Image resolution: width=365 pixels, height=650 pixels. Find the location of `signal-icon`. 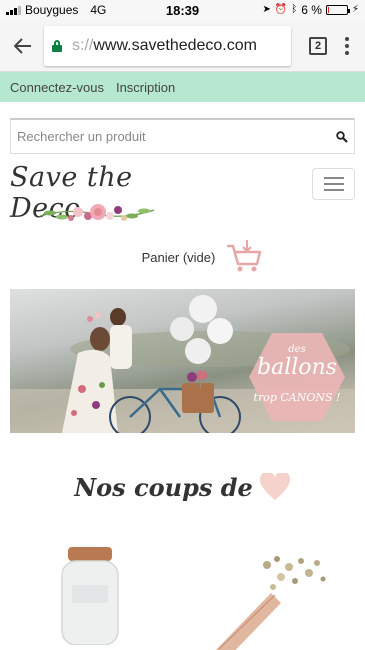

signal-icon is located at coordinates (13, 10).